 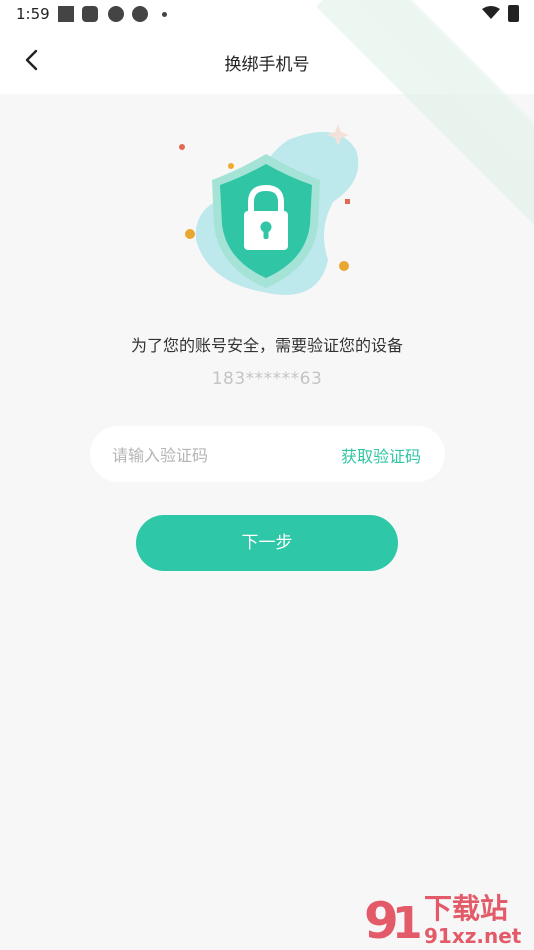 What do you see at coordinates (267, 543) in the screenshot?
I see `next-step-button: 下一步` at bounding box center [267, 543].